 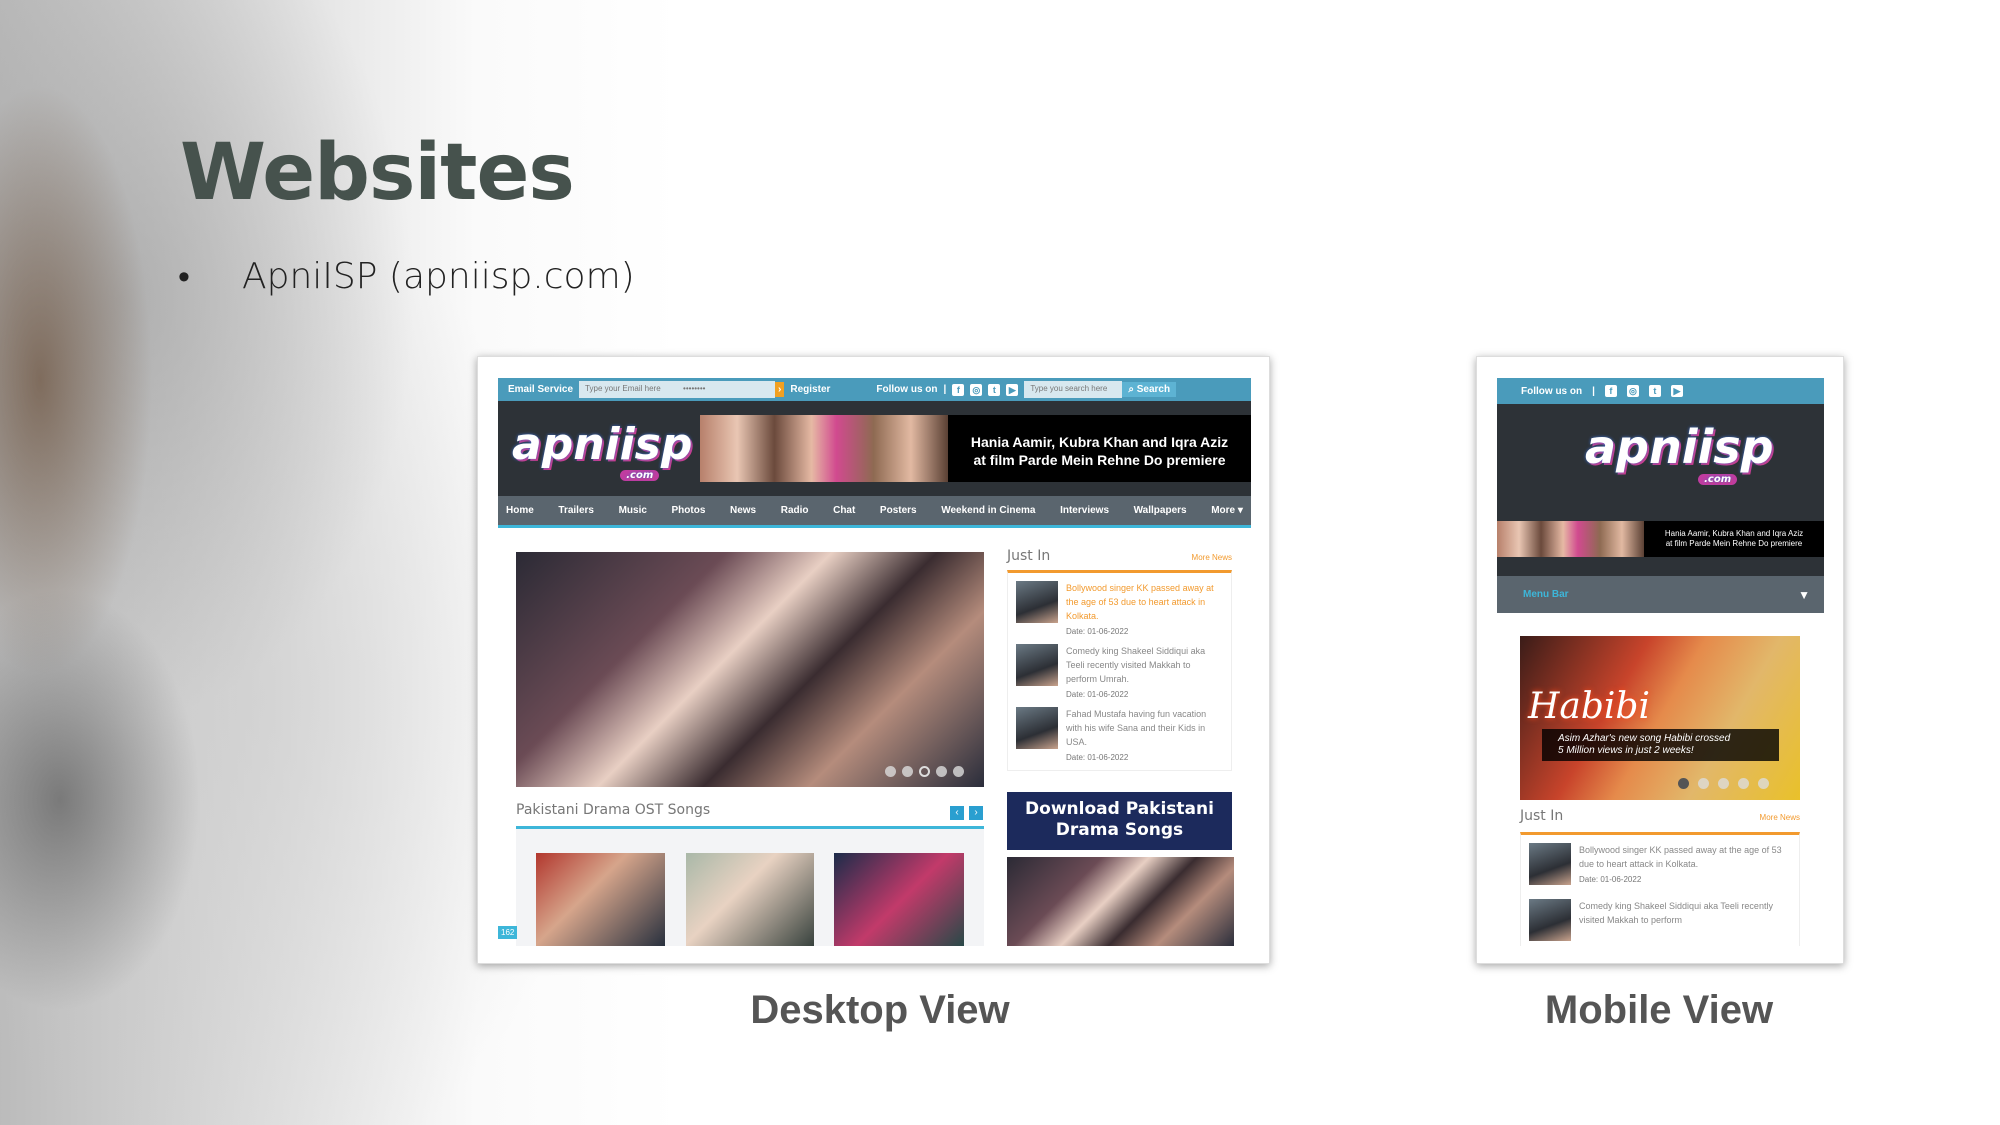 I want to click on menu-bar-toggle: Menu Bar ▼, so click(x=1660, y=594).